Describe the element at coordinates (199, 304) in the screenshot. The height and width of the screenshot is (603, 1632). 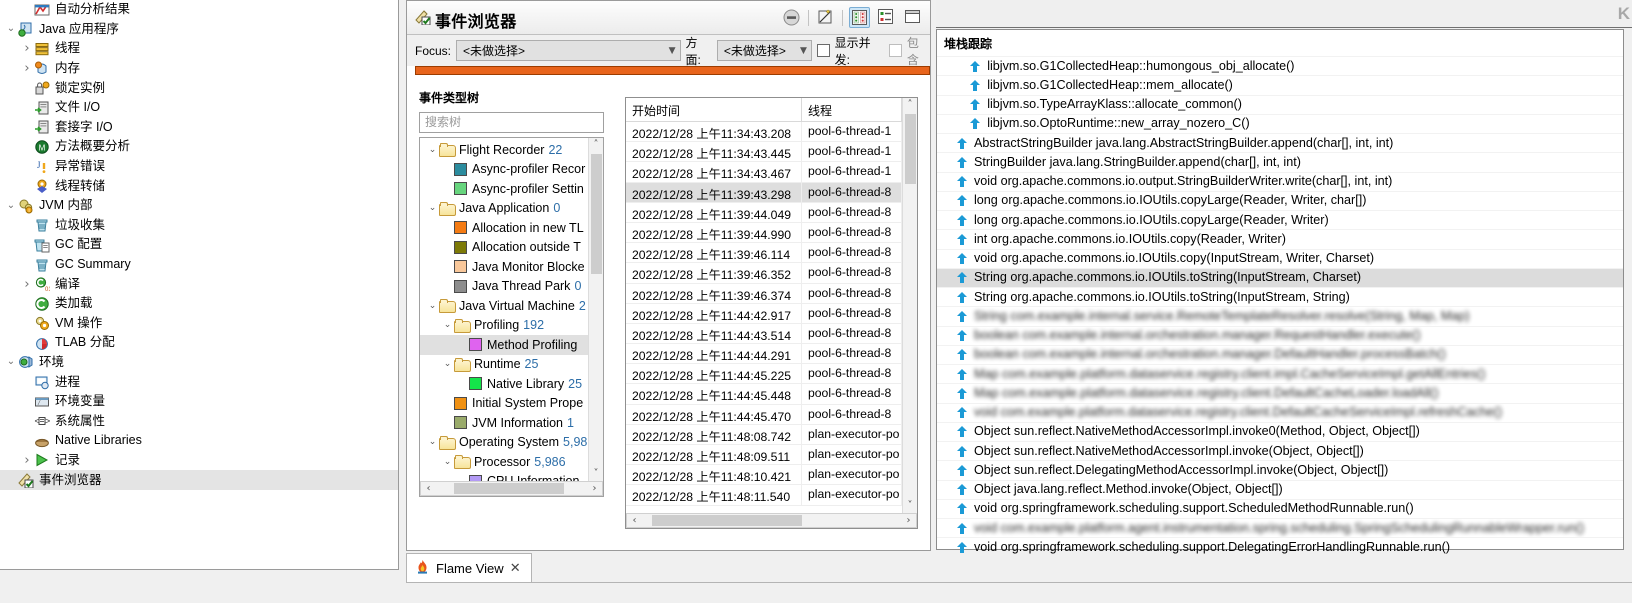
I see `sidebar-item-15: · 类加载` at that location.